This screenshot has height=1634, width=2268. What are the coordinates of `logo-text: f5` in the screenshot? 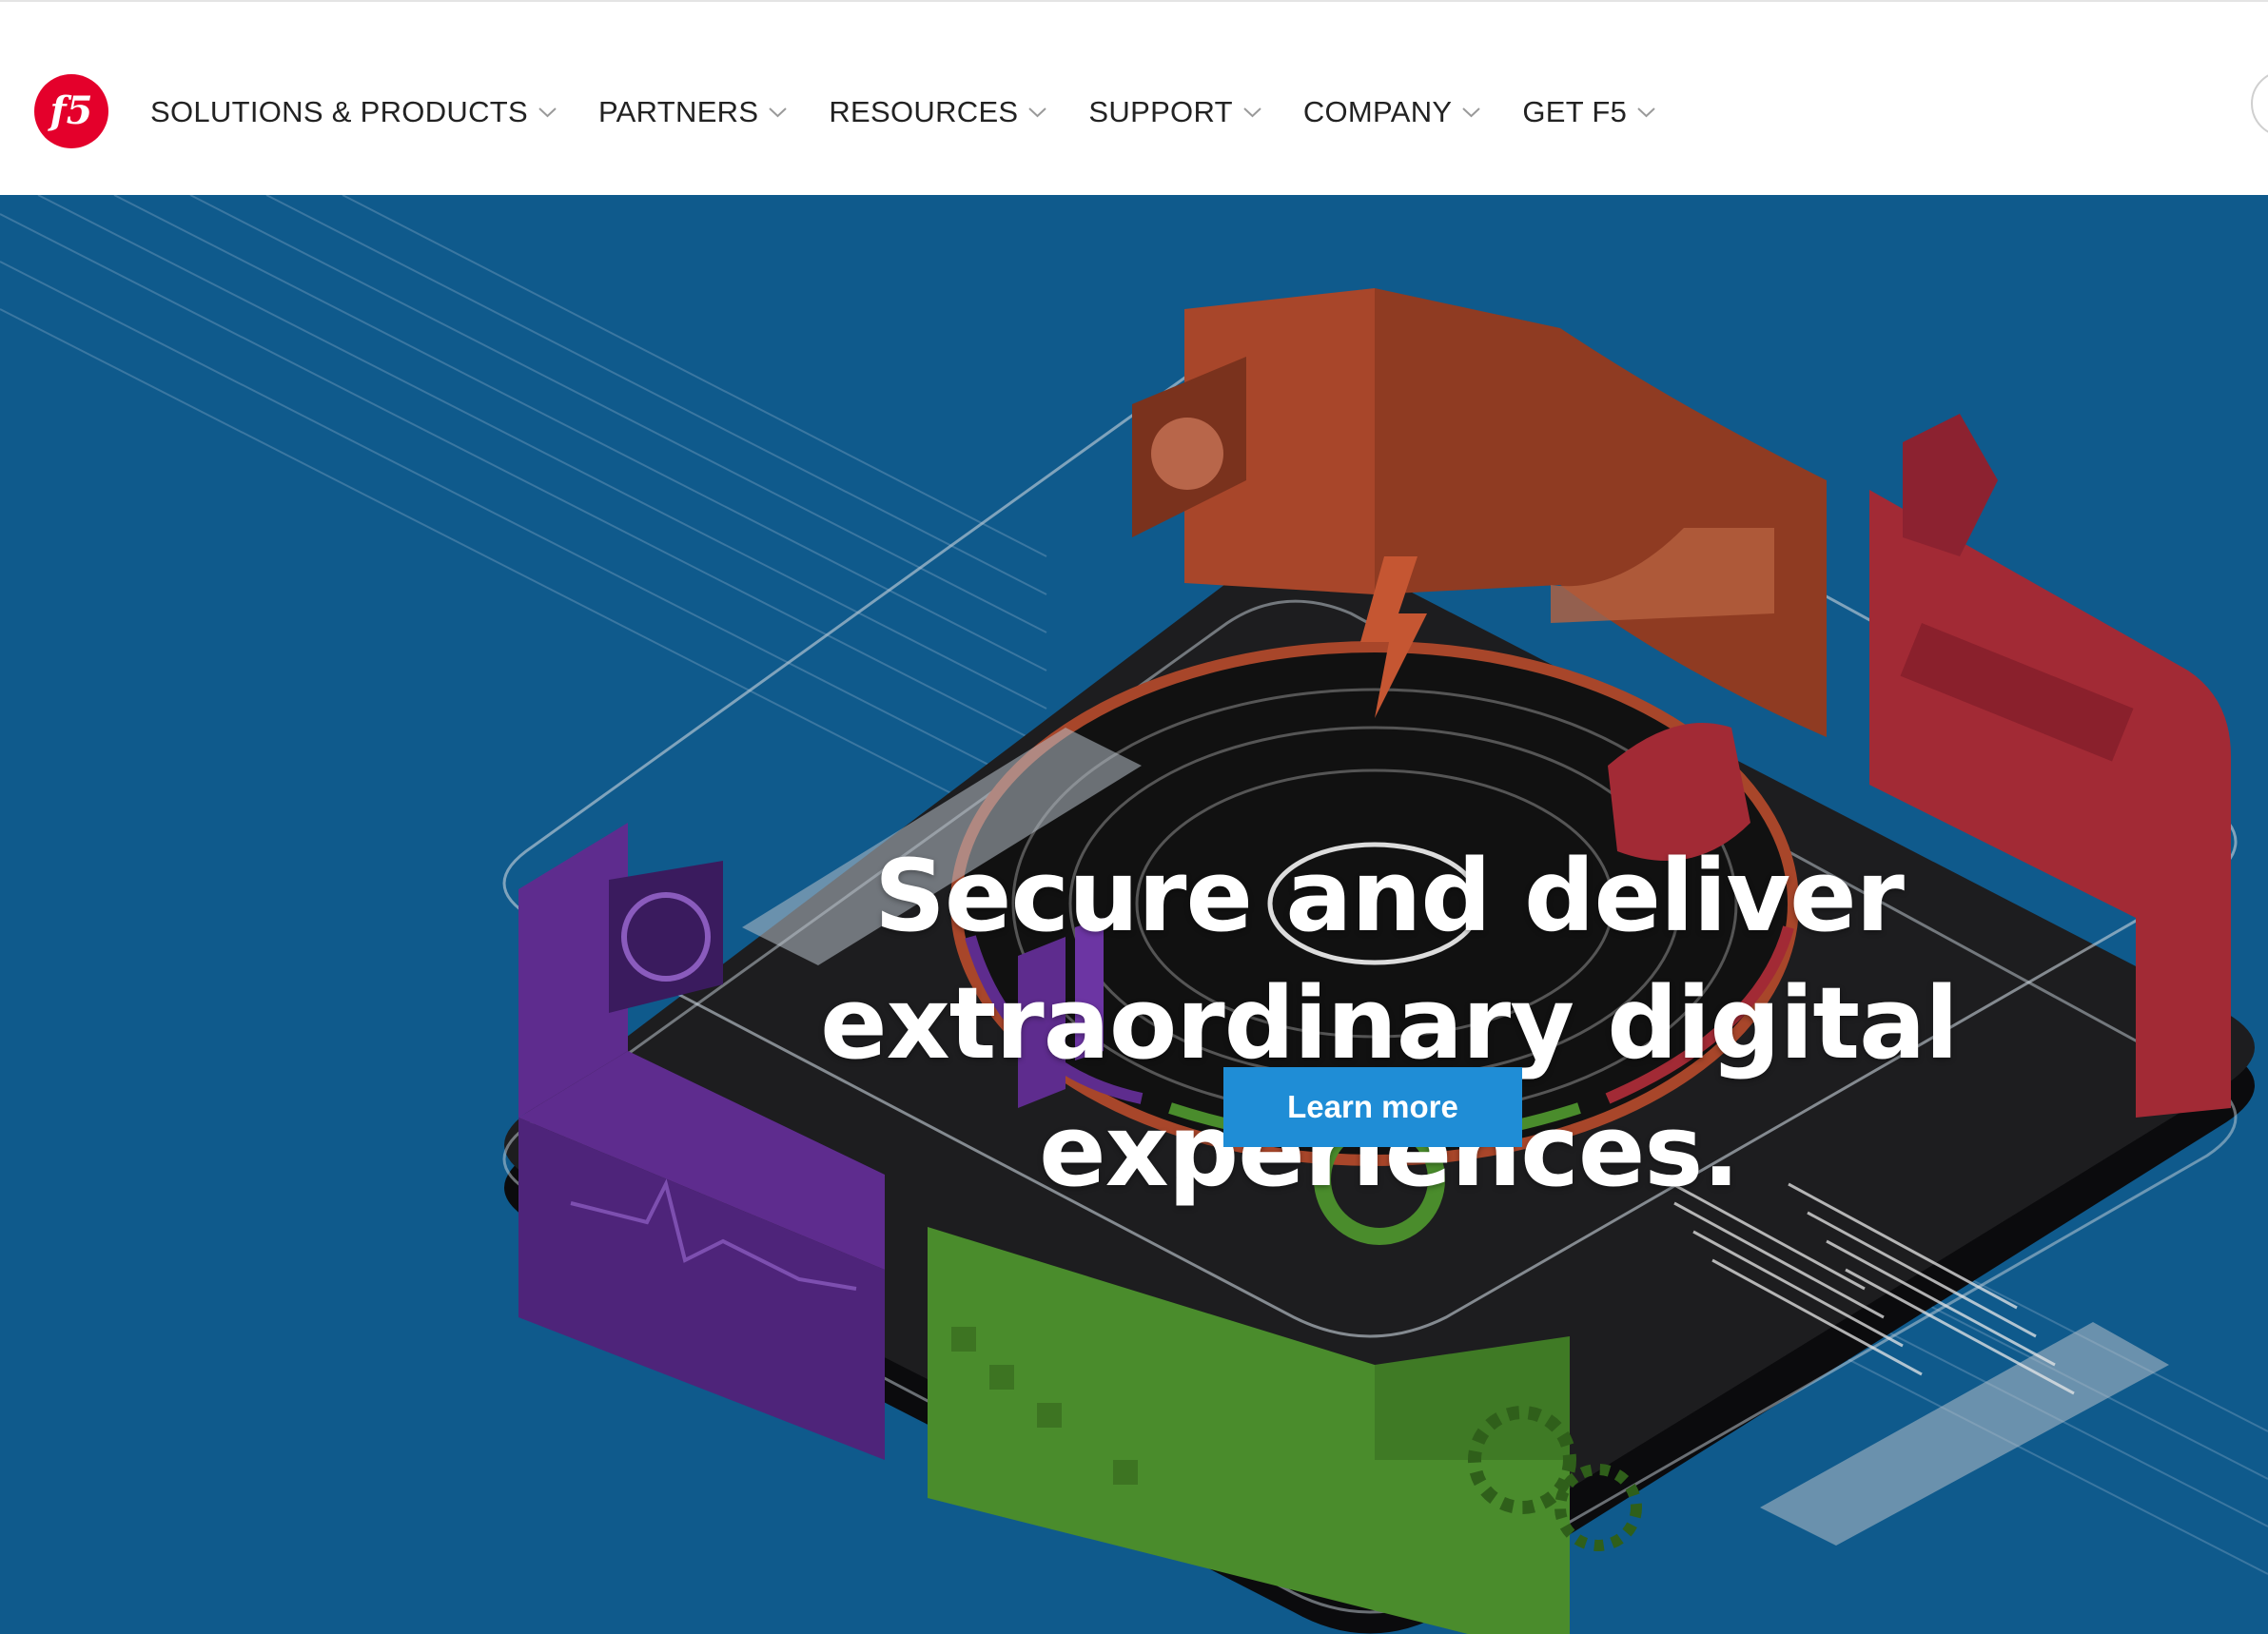 It's located at (69, 111).